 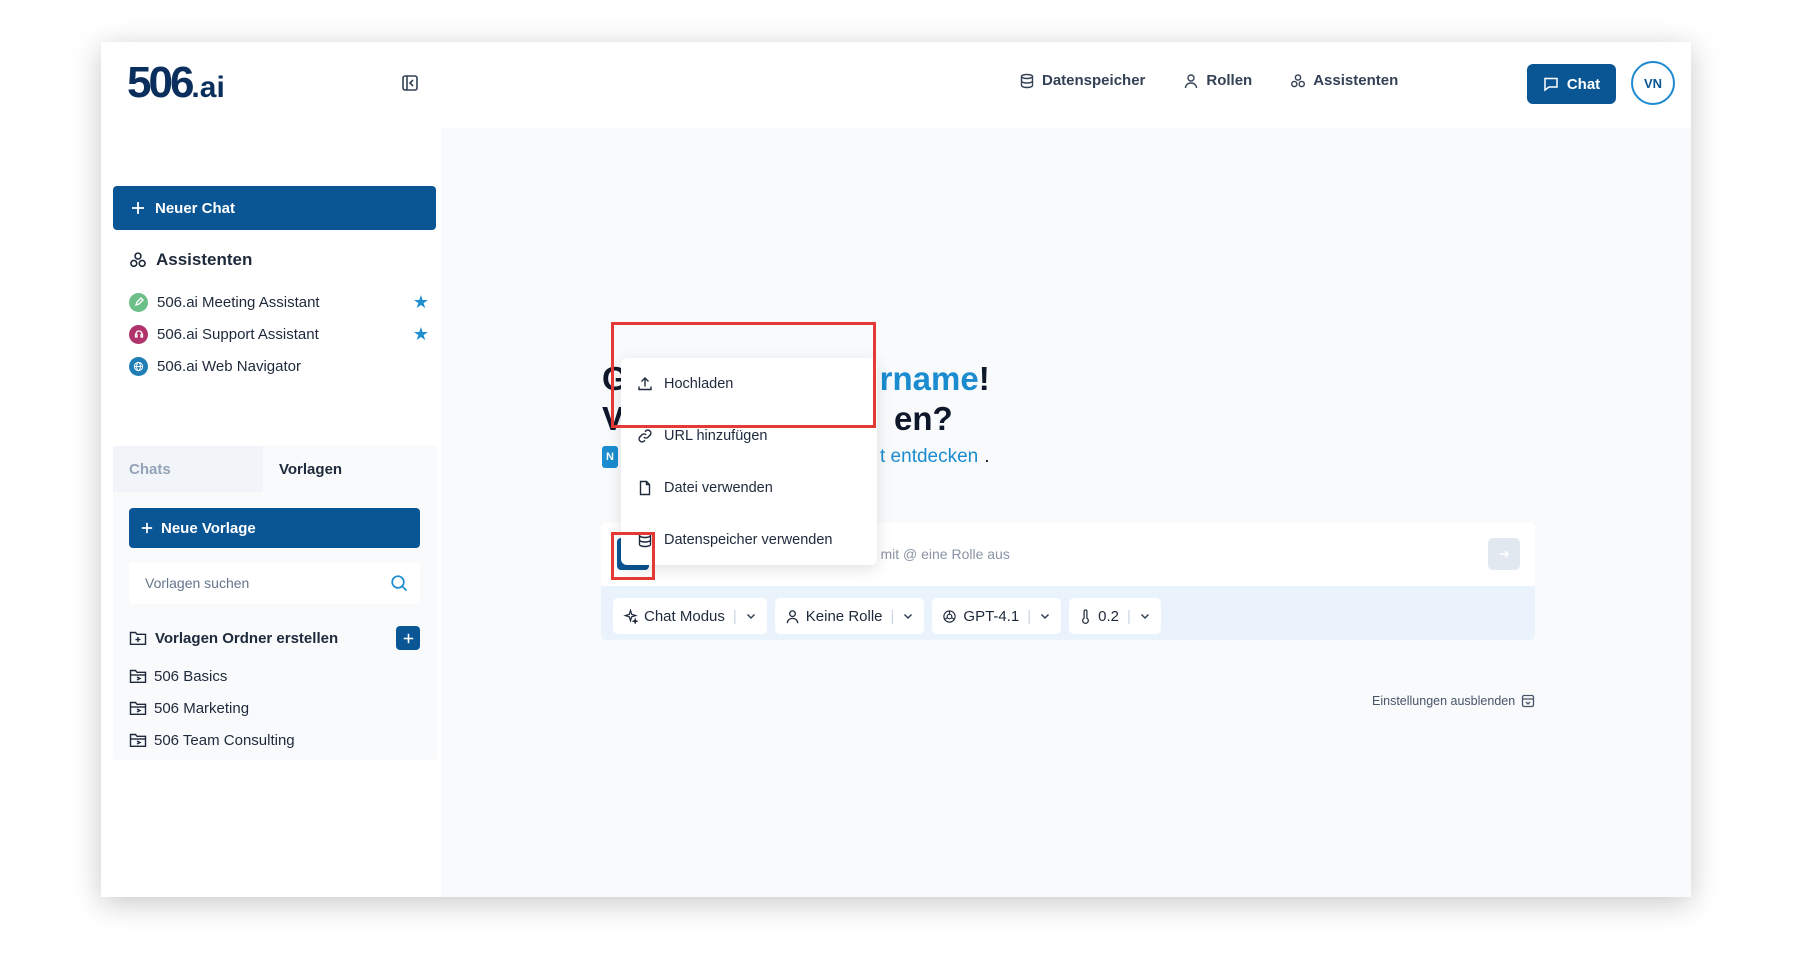 I want to click on sidebar-collapse-button, so click(x=410, y=83).